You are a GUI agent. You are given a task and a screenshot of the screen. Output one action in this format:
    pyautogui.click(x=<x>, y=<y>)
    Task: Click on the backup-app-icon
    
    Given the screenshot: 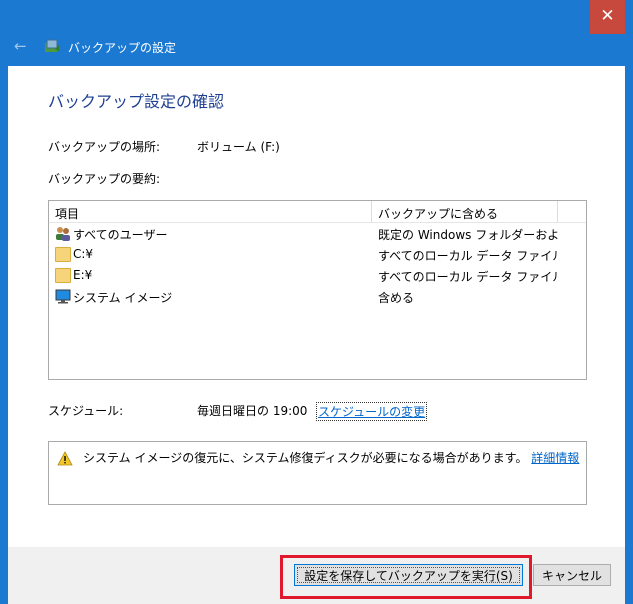 What is the action you would take?
    pyautogui.click(x=52, y=45)
    